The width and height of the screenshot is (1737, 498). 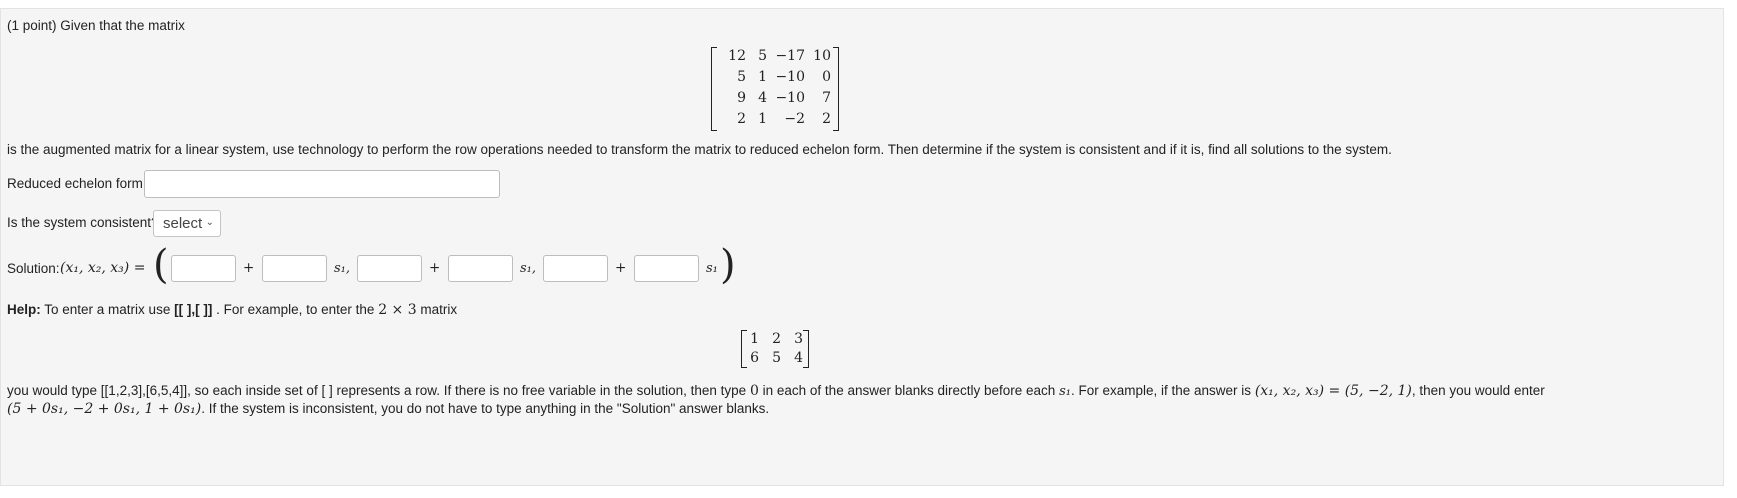 I want to click on help-text: . For example, to enter the, so click(x=295, y=309).